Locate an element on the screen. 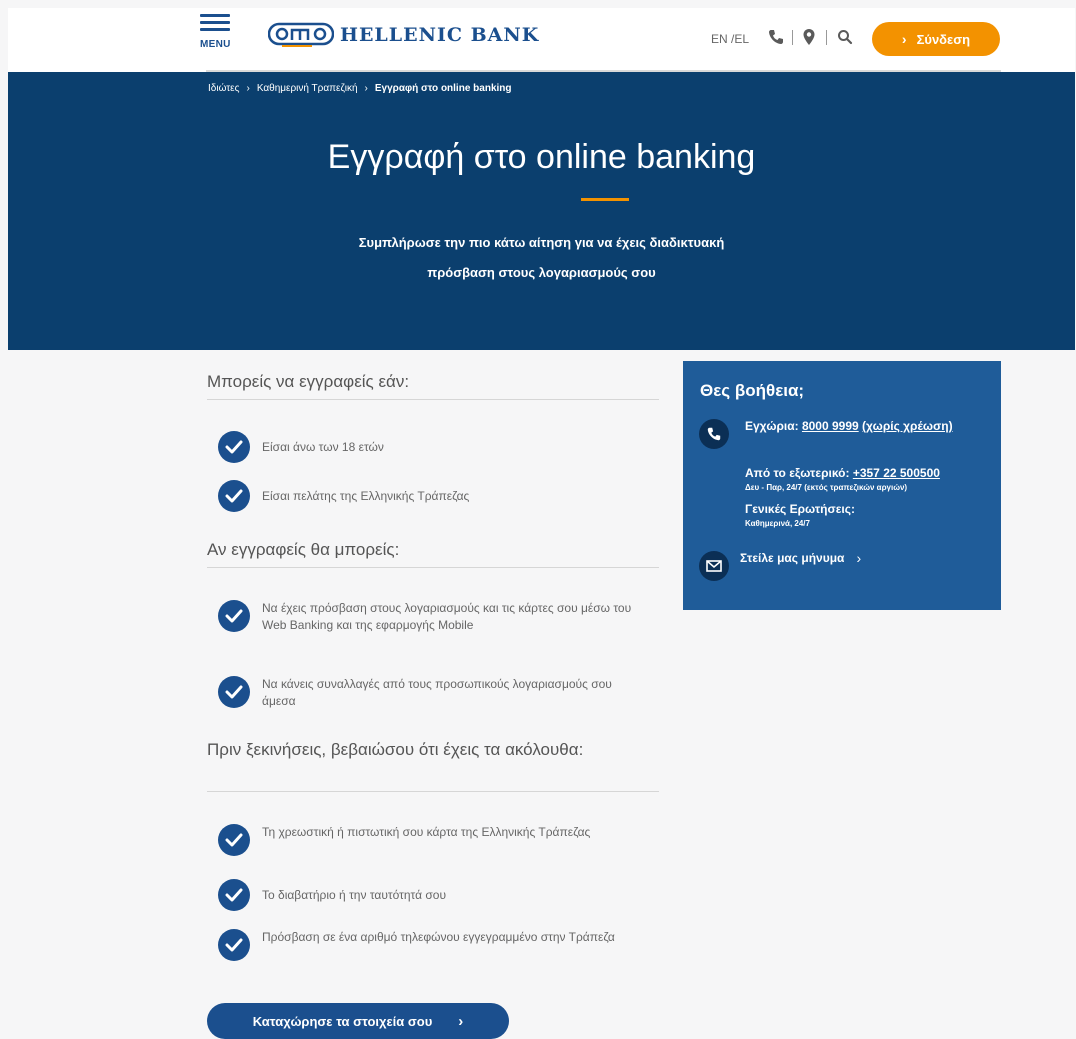 Image resolution: width=1076 pixels, height=1039 pixels. section-title-eligibility: Μπορείς να εγγραφείς εάν: is located at coordinates (308, 381).